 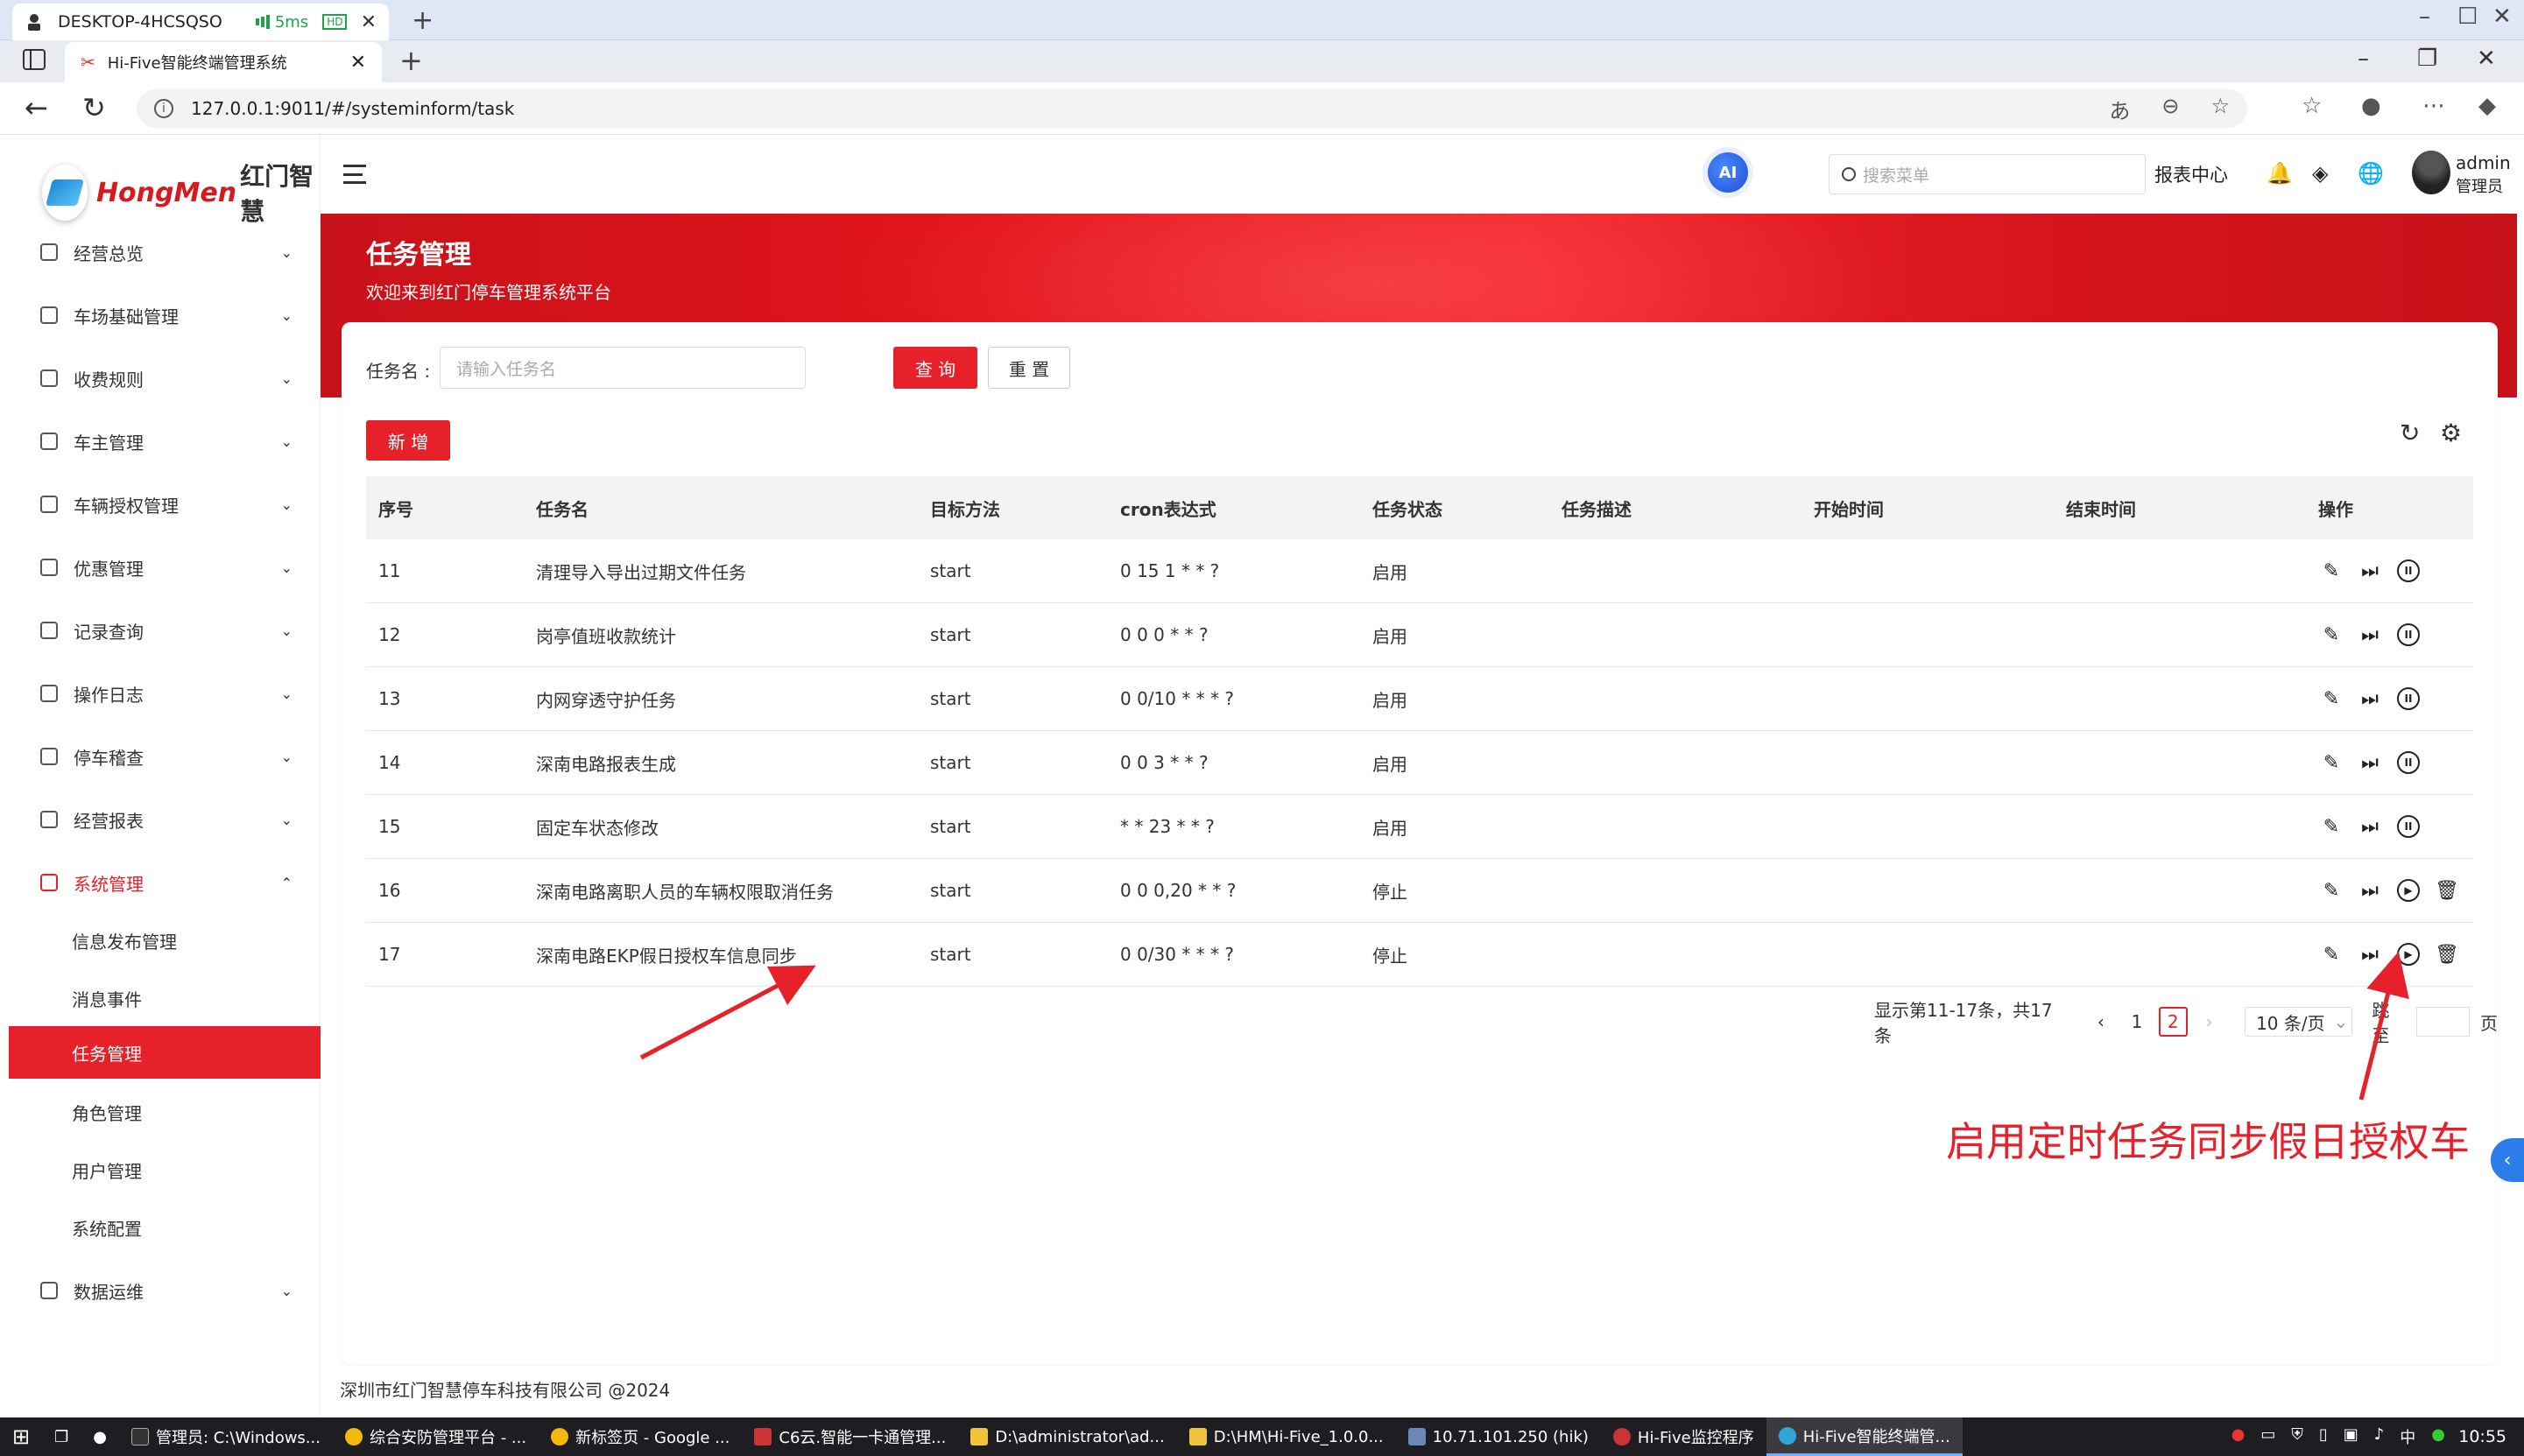 What do you see at coordinates (2427, 59) in the screenshot?
I see `browser-restore-icon: ❐` at bounding box center [2427, 59].